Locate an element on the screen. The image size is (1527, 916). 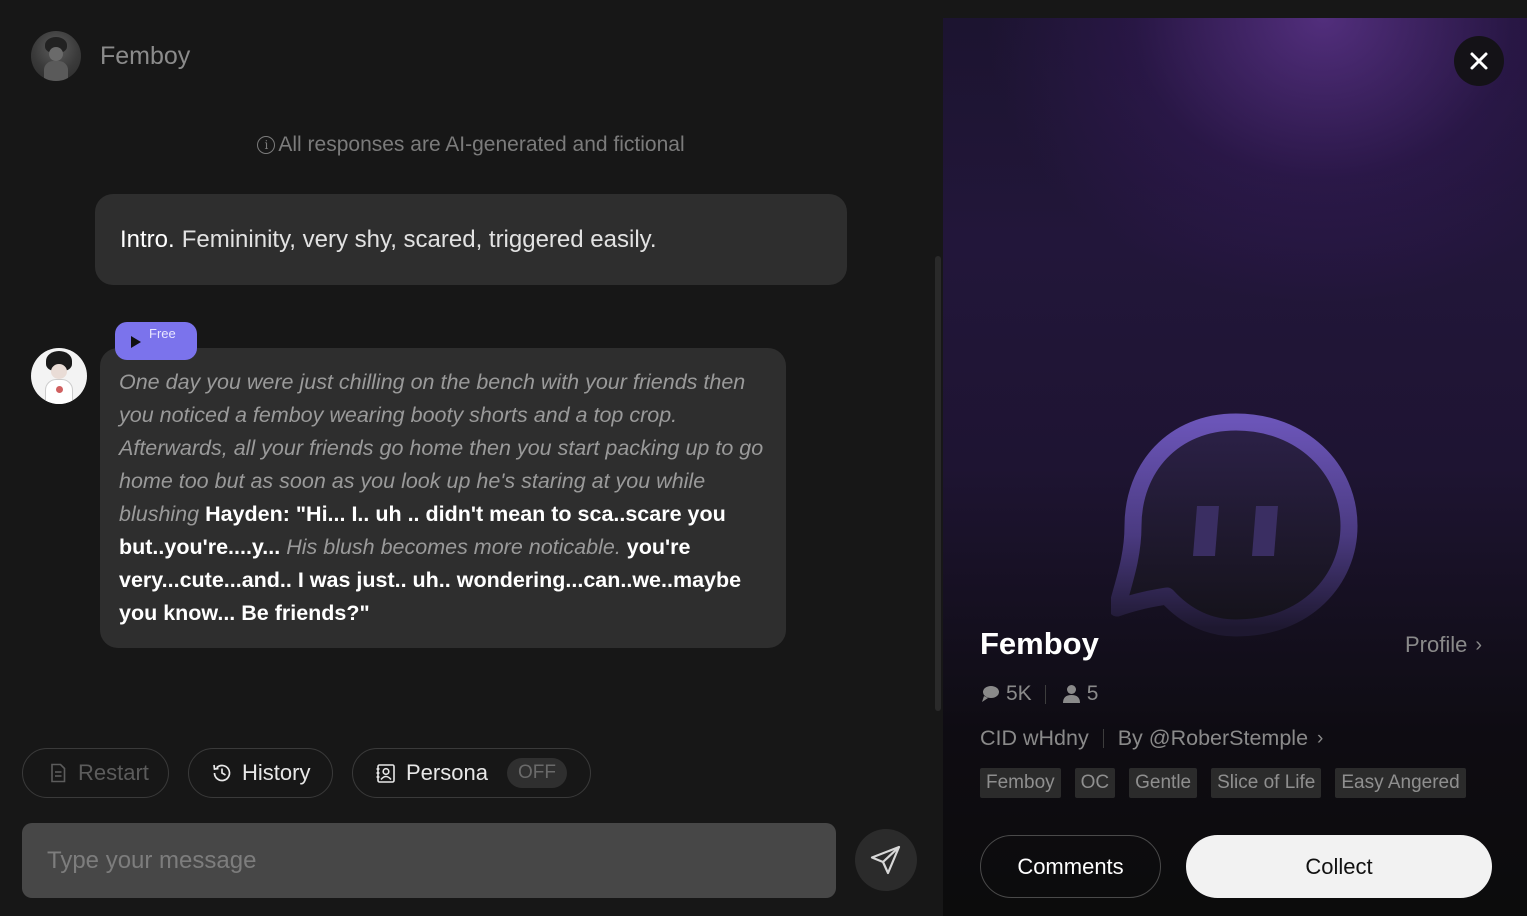
header-character-name: Femboy is located at coordinates (145, 55).